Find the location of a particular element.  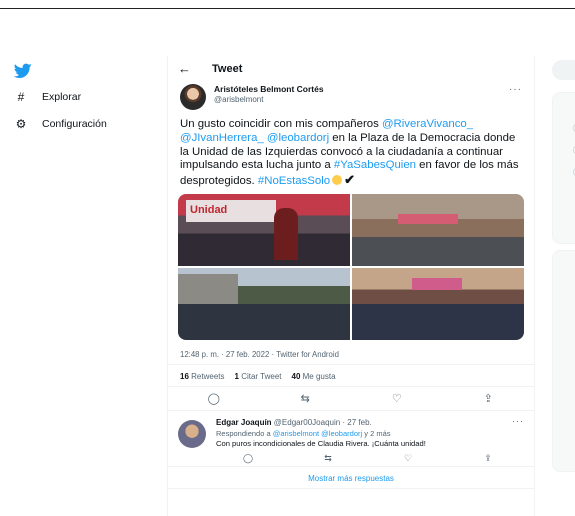

stat-label: Citar Tweet is located at coordinates (261, 376).